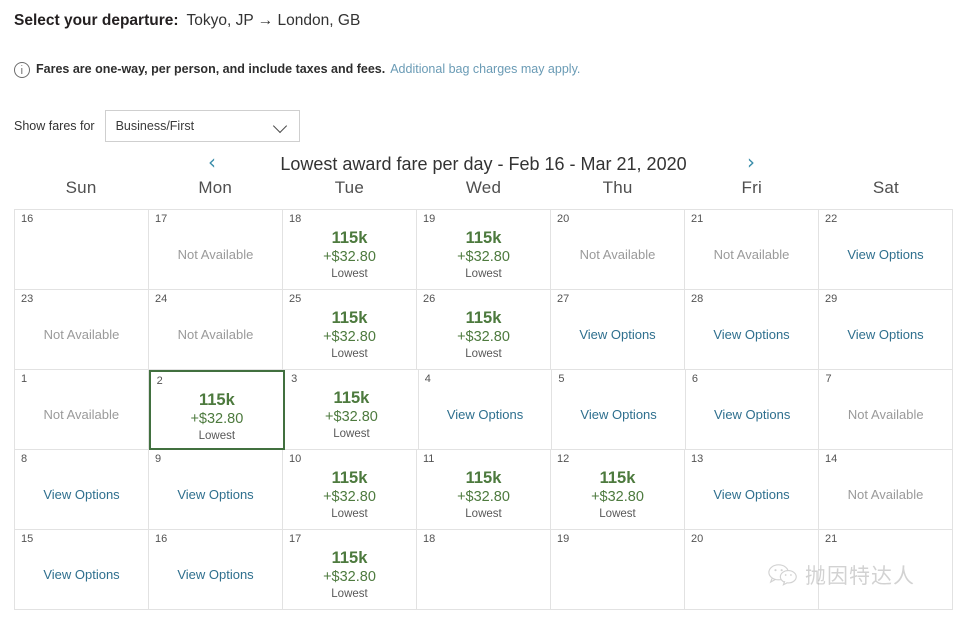 The height and width of the screenshot is (621, 967). Describe the element at coordinates (350, 330) in the screenshot. I see `calendar-day-cell: 25 115k +$32.80 Lowest` at that location.